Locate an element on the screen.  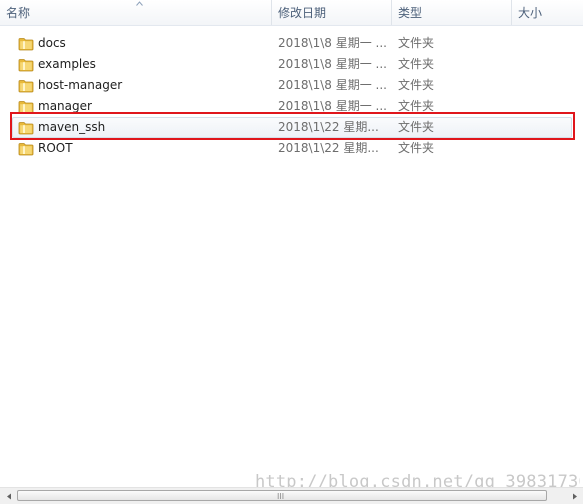
column-header-type-label: 类型 is located at coordinates (410, 13).